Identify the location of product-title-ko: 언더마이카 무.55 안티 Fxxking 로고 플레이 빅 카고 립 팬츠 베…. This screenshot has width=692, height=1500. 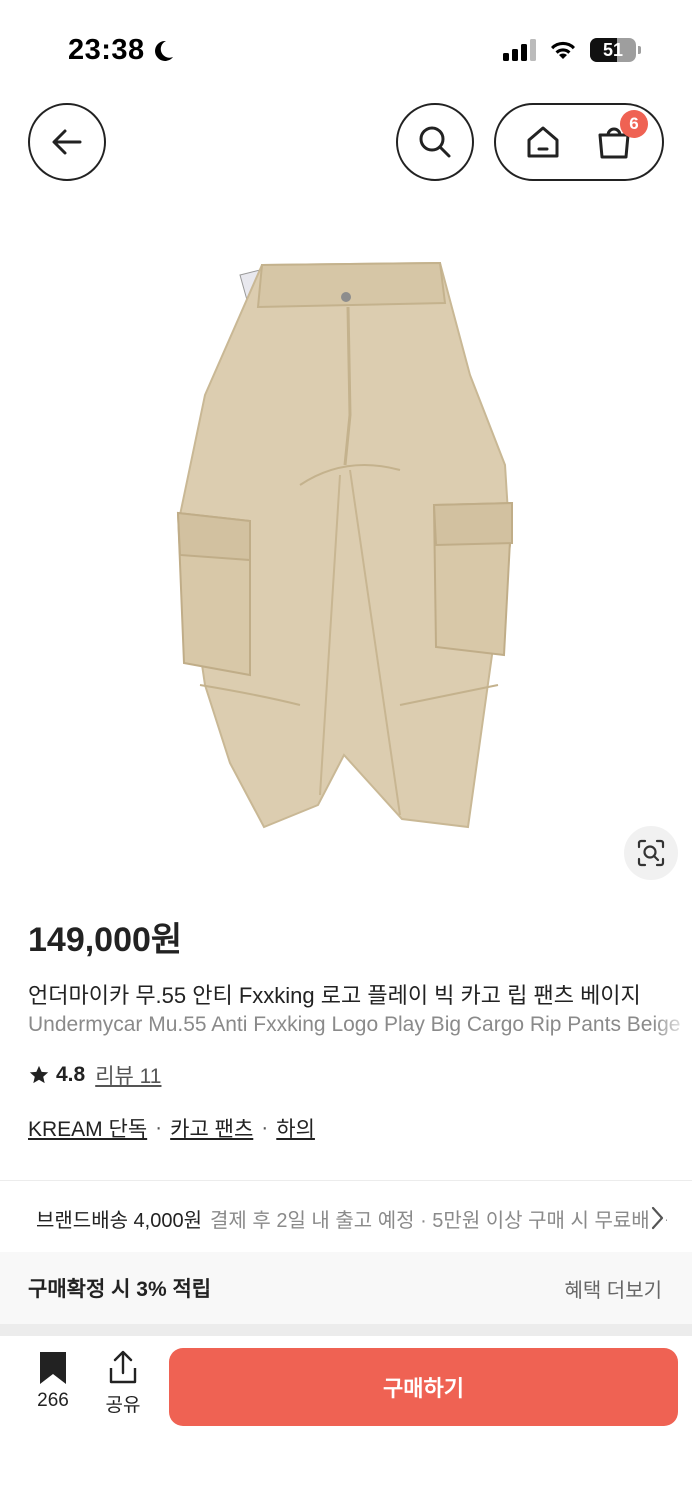
(334, 995).